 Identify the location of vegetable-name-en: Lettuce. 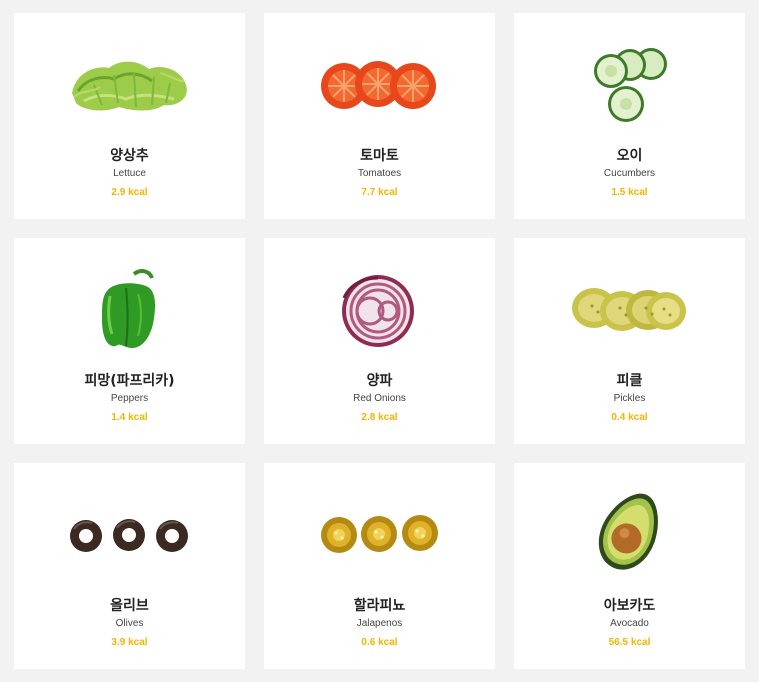
(129, 173).